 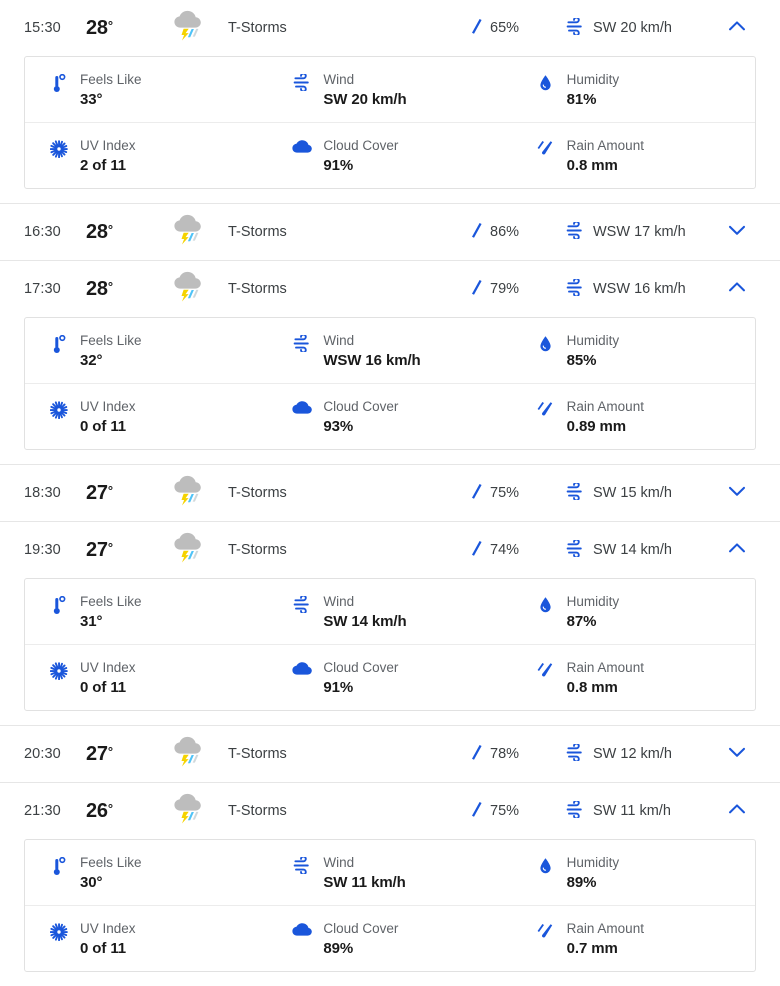 I want to click on precipitation-chance: 79%, so click(x=518, y=289).